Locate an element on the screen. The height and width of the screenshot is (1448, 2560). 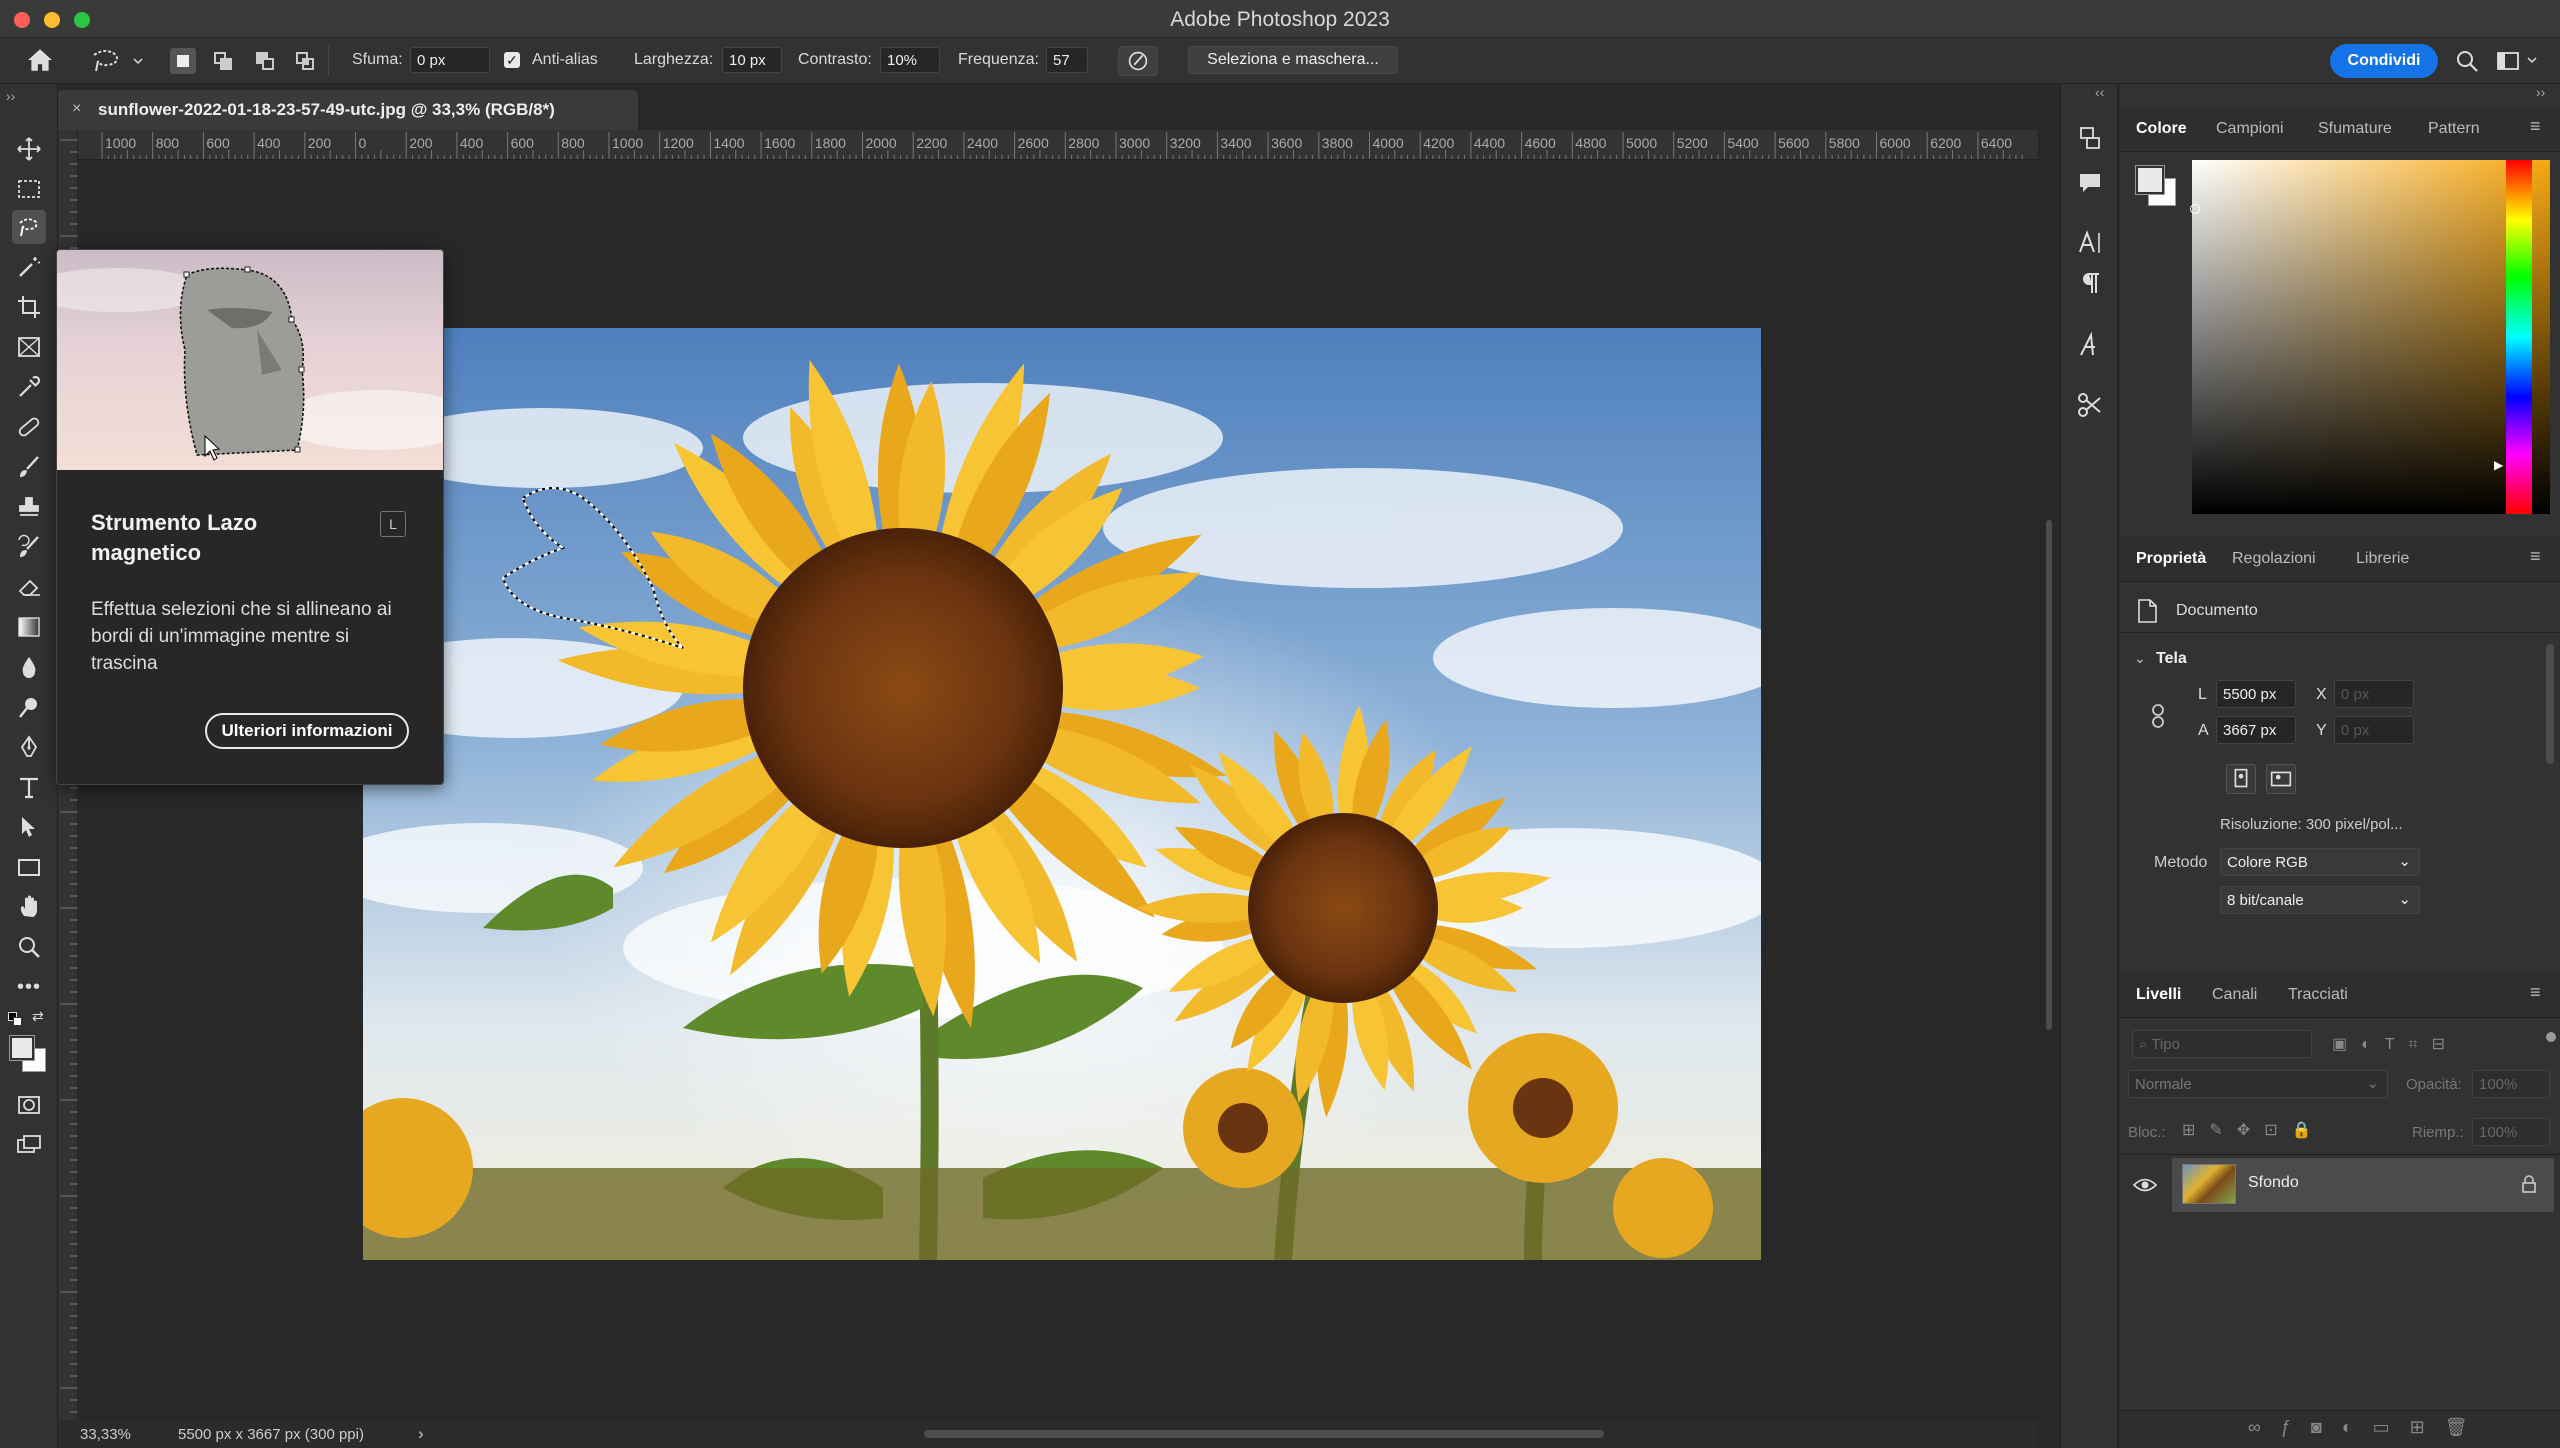
canvas-width-input: 5500 px is located at coordinates (2256, 694).